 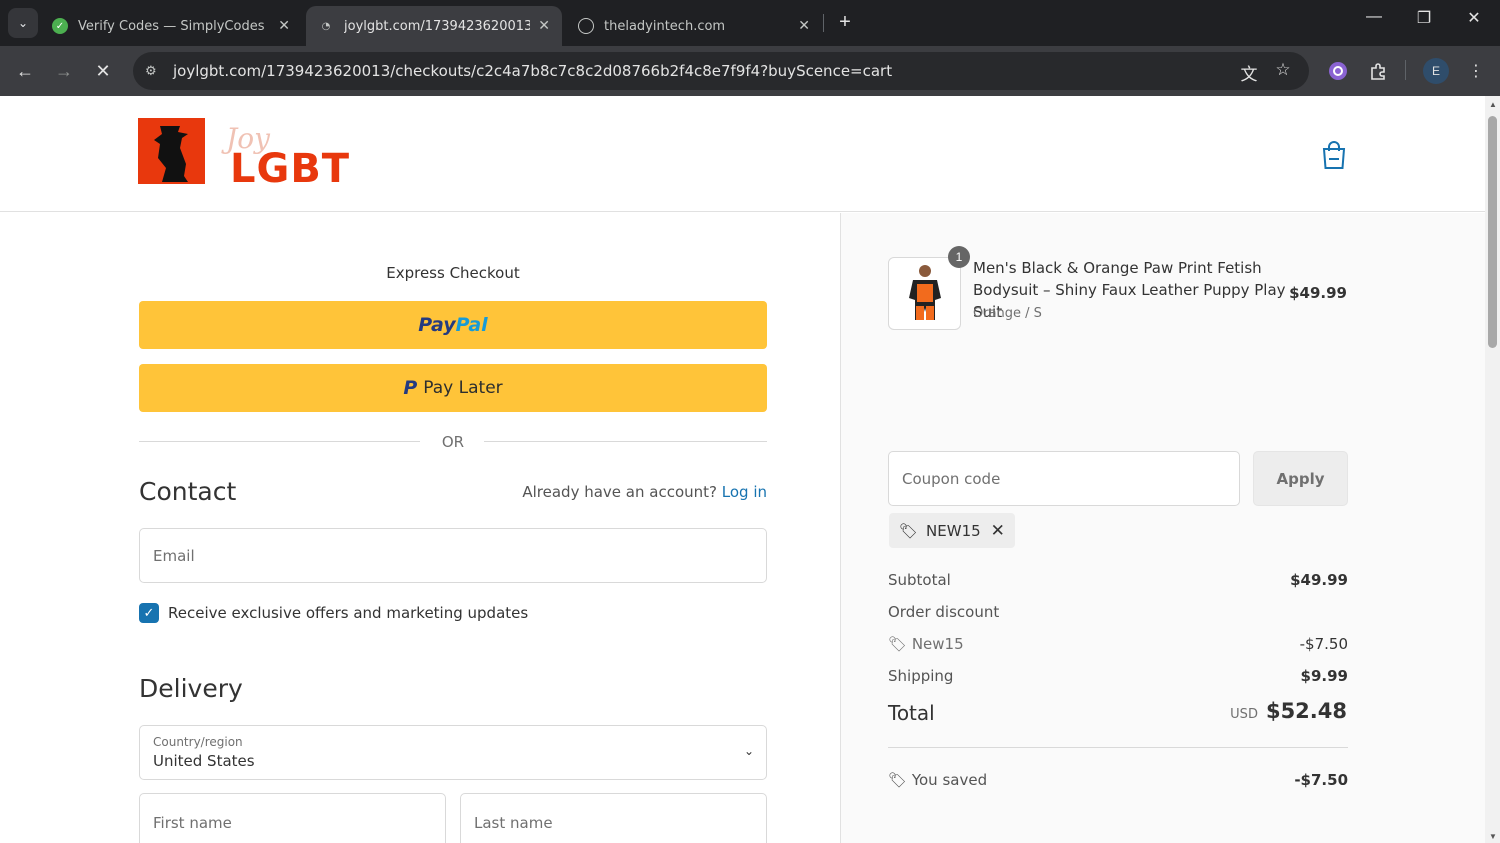 I want to click on product-variant: Orange / S, so click(x=1007, y=313).